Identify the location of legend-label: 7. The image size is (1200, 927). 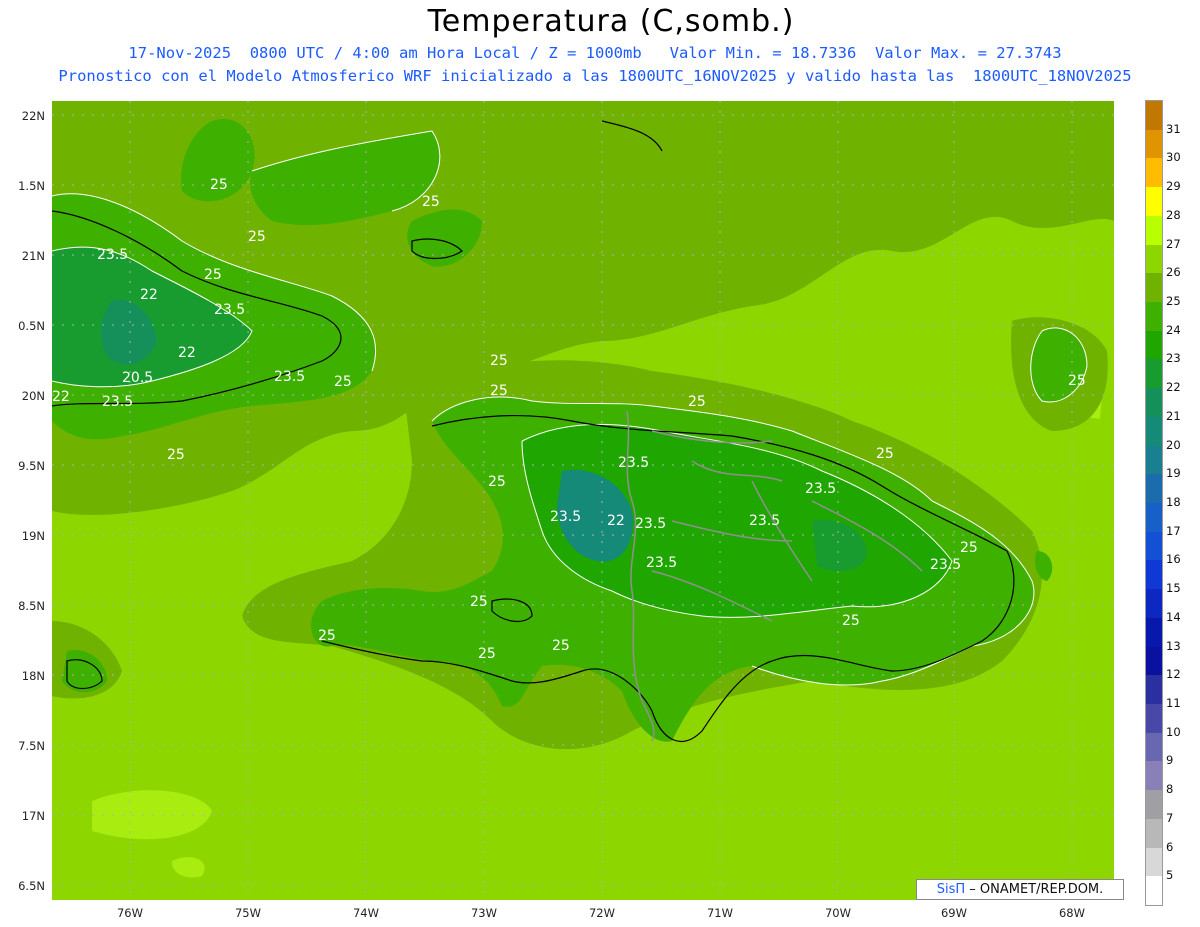
(1170, 817).